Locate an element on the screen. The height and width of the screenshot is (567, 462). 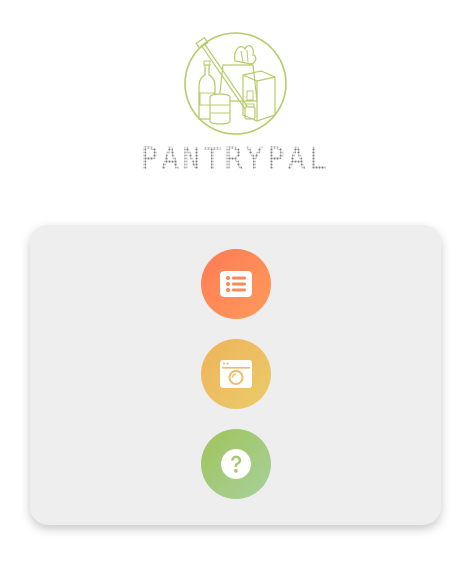
list-icon is located at coordinates (236, 284).